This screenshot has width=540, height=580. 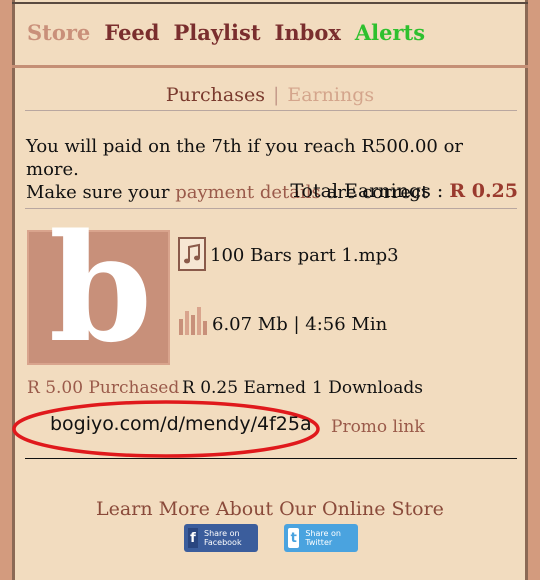 I want to click on nav-feed: Feed, so click(x=131, y=32).